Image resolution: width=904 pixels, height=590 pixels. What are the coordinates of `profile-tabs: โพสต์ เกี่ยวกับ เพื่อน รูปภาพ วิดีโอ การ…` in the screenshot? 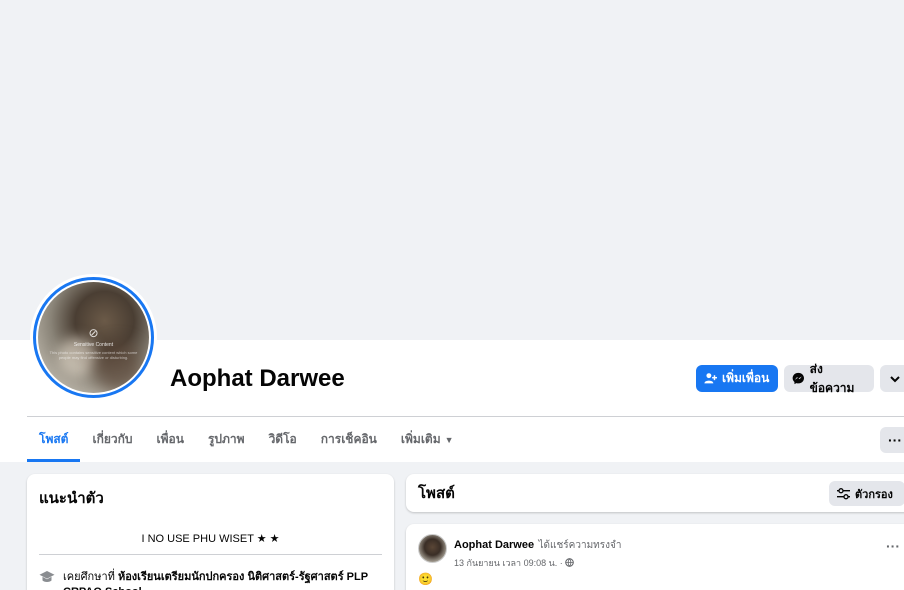 It's located at (246, 439).